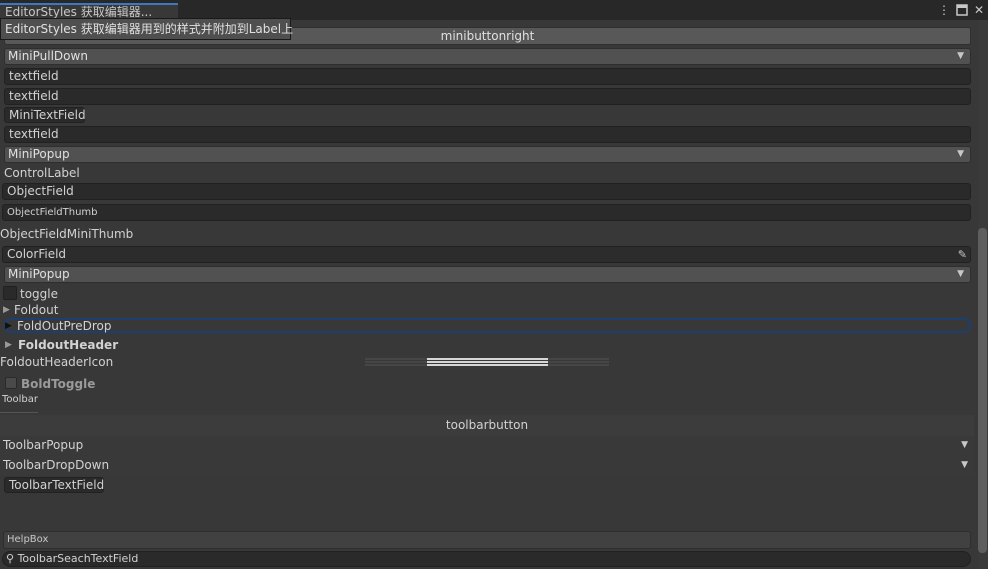  Describe the element at coordinates (43, 445) in the screenshot. I see `toolbarpopup-label: ToolbarPopup` at that location.